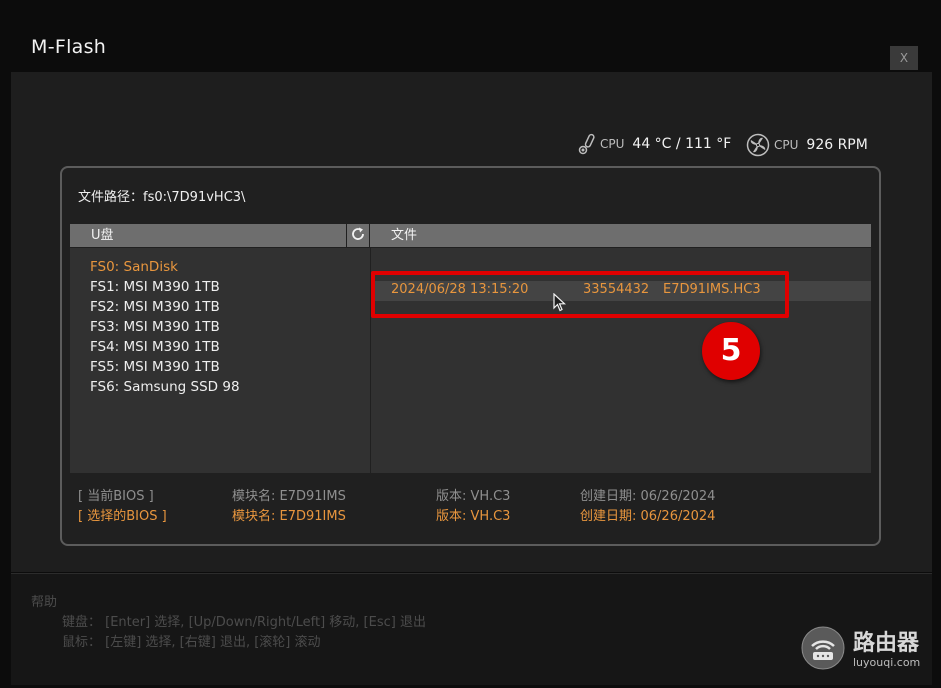 This screenshot has height=688, width=941. What do you see at coordinates (44, 602) in the screenshot?
I see `help-title: 帮助` at bounding box center [44, 602].